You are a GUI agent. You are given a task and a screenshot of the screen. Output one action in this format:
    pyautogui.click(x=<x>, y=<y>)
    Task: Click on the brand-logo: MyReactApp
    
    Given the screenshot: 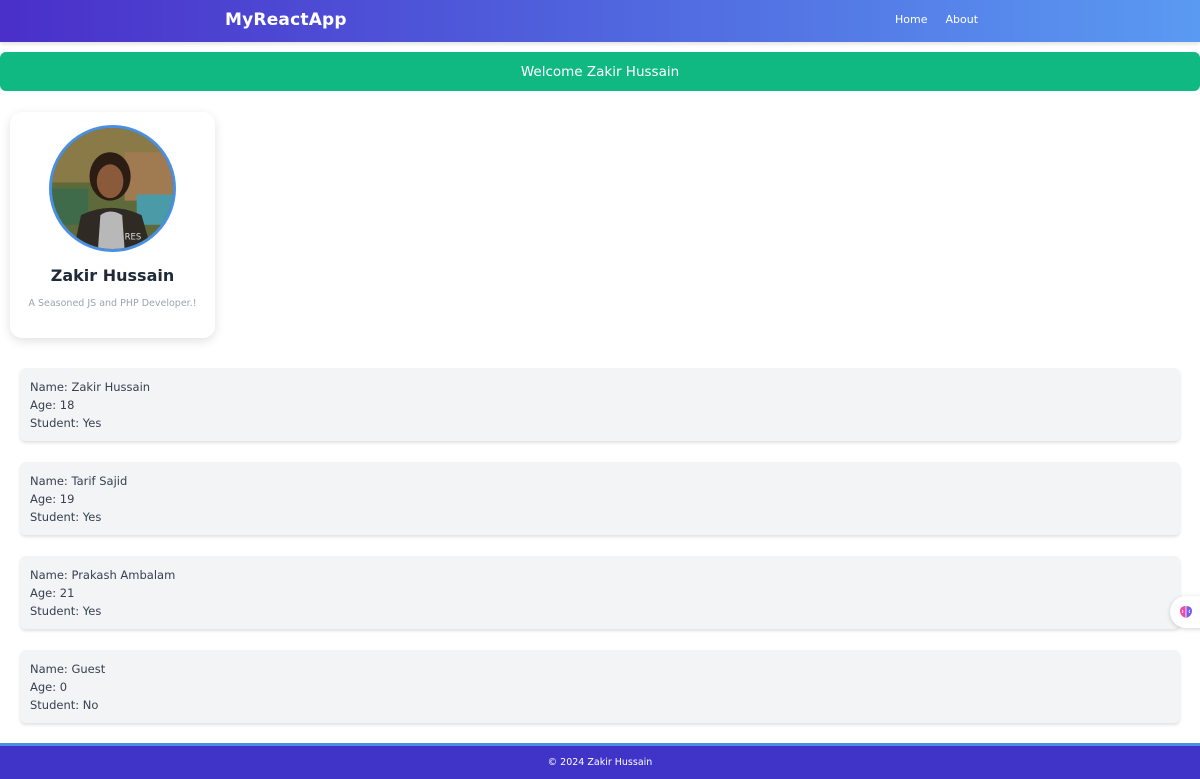 What is the action you would take?
    pyautogui.click(x=286, y=20)
    